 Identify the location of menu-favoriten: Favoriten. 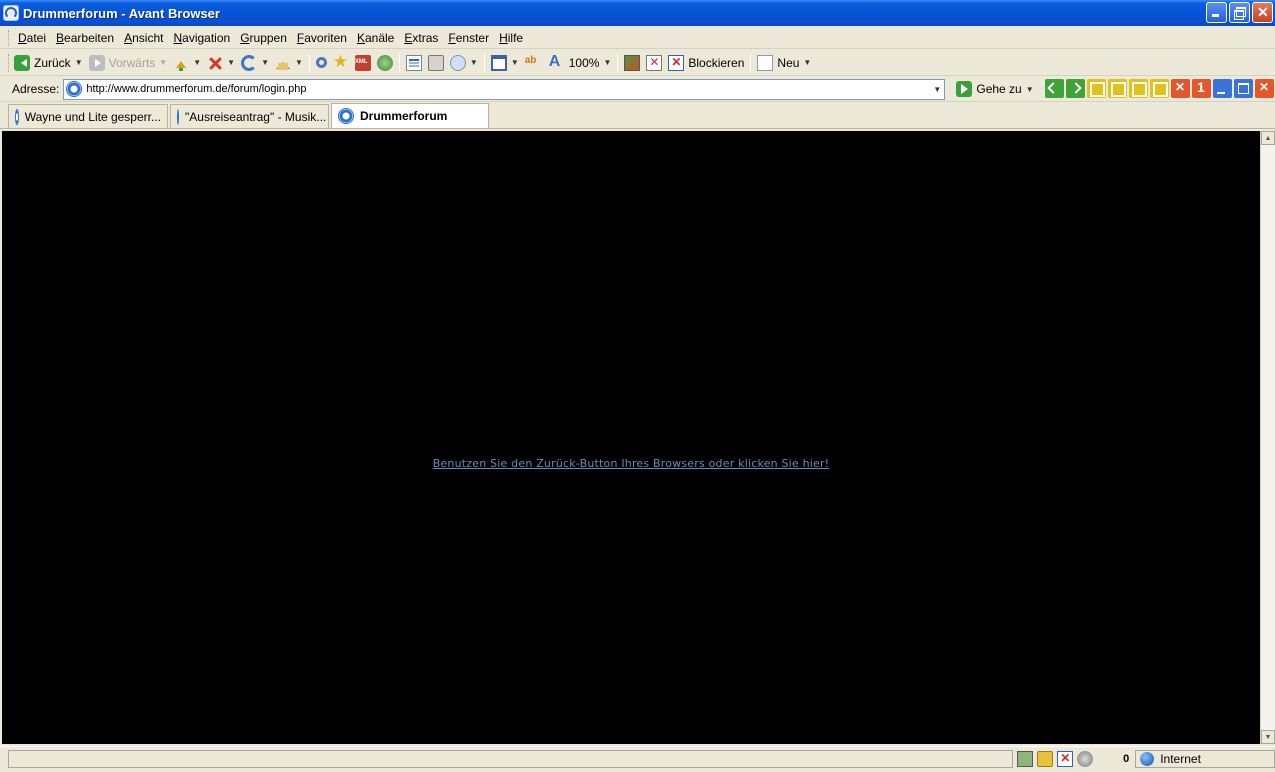
(322, 38).